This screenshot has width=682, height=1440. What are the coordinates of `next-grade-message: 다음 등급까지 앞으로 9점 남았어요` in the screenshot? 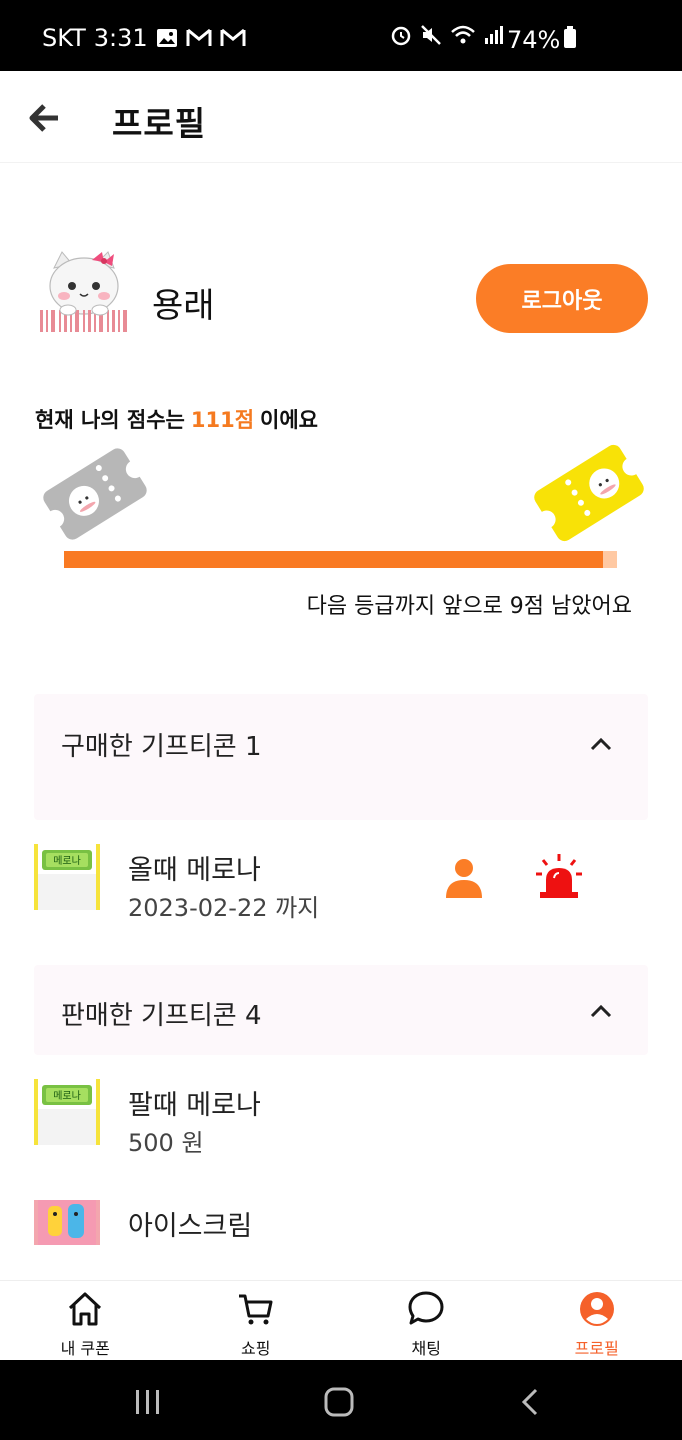 It's located at (469, 606).